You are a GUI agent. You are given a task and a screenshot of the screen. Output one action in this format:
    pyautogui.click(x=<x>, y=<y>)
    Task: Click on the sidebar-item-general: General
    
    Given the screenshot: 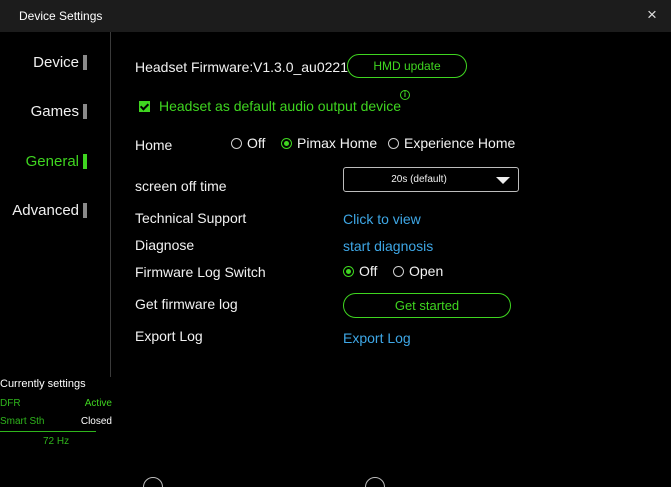 What is the action you would take?
    pyautogui.click(x=55, y=163)
    